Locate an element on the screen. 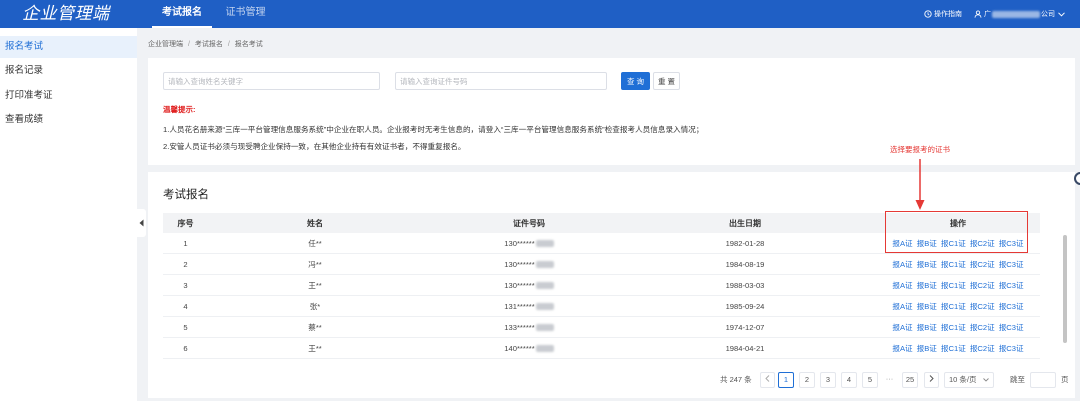  guide-link: 操作指南 is located at coordinates (943, 14).